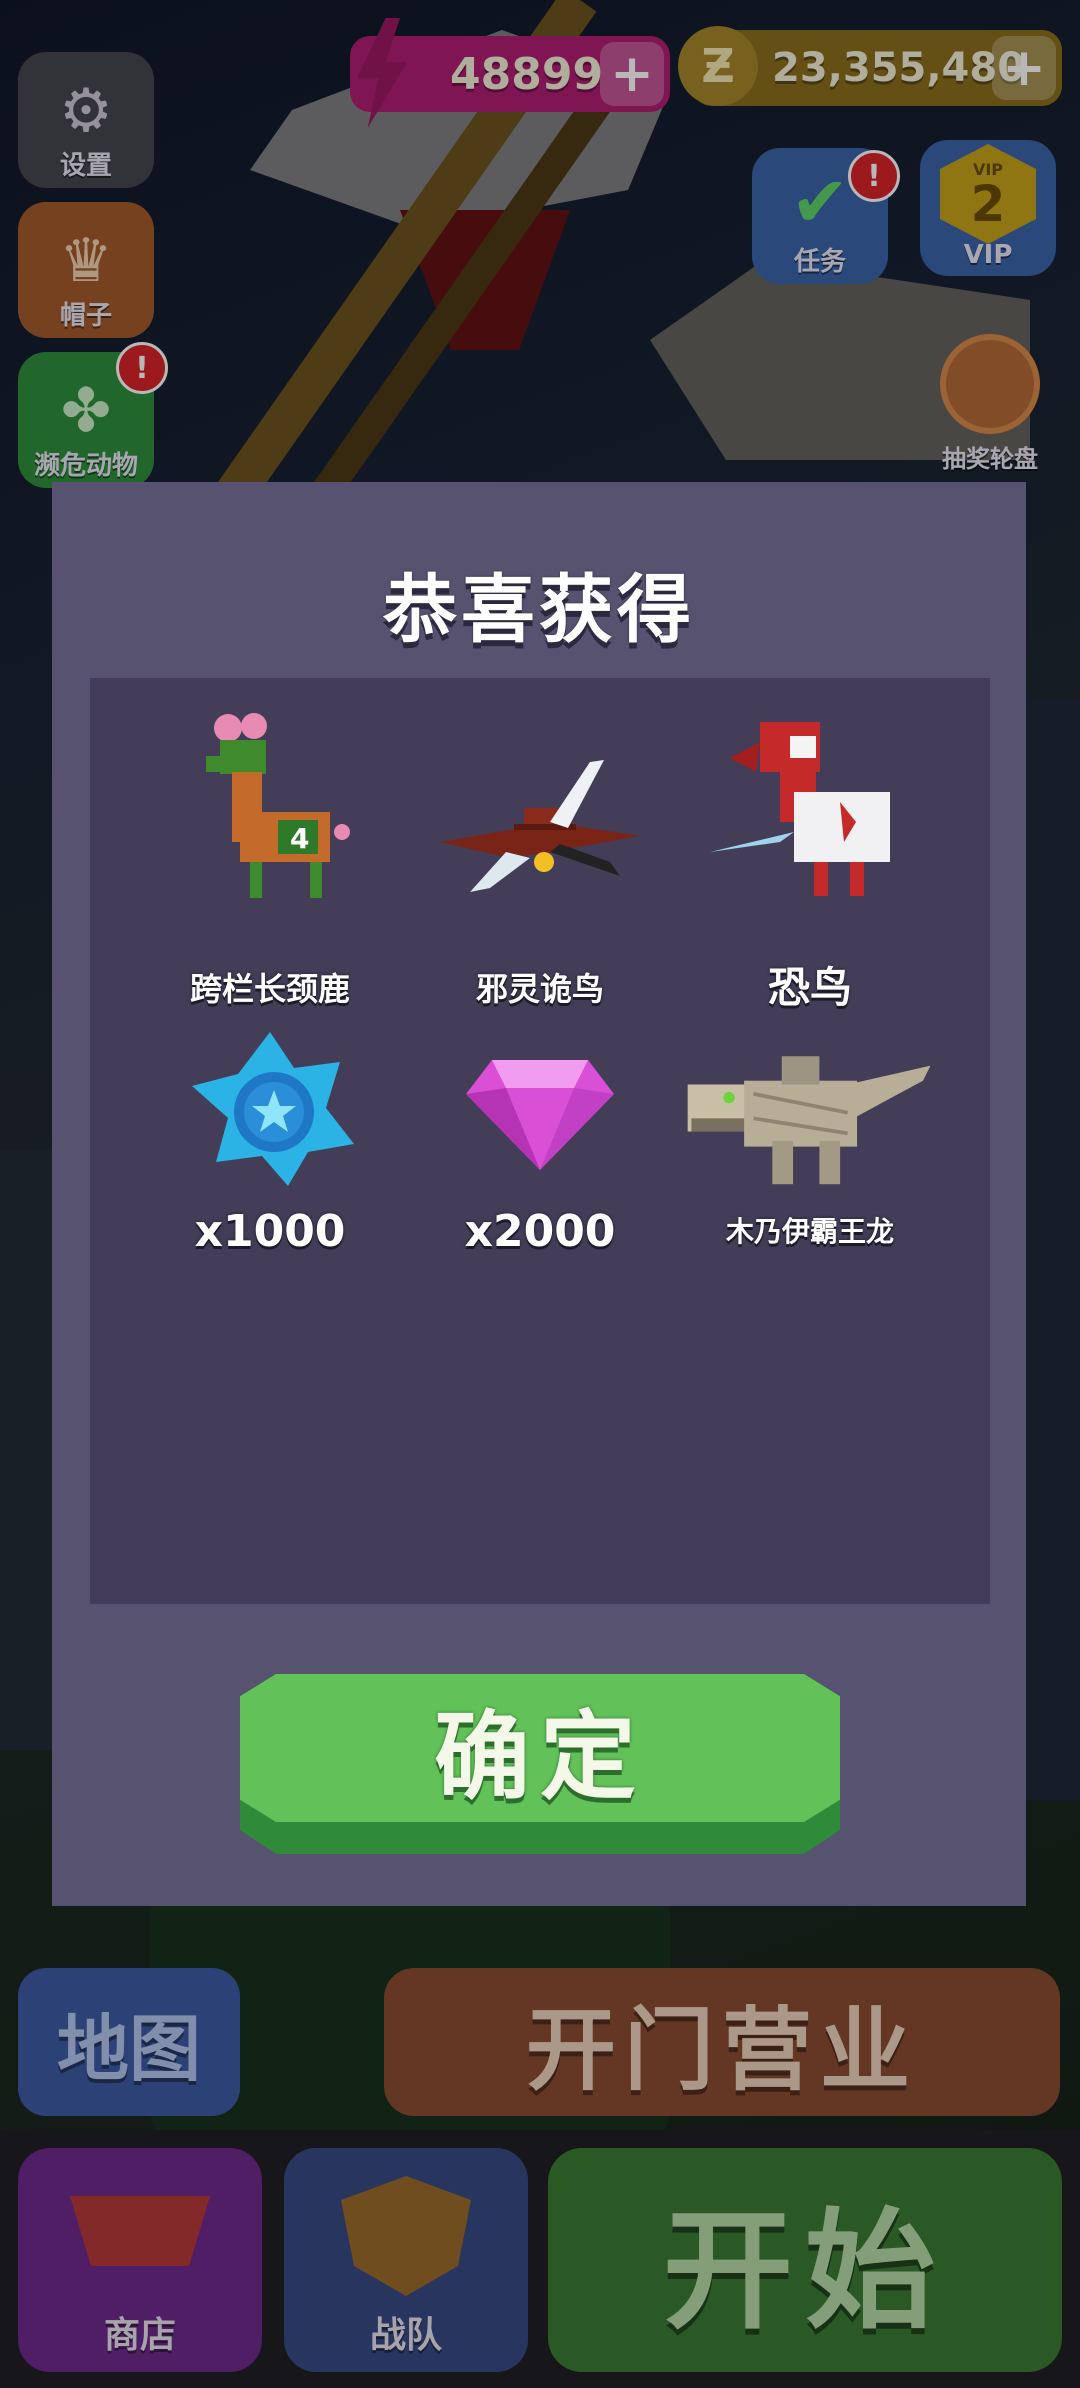 This screenshot has width=1080, height=2388. I want to click on confirm-button: 确定, so click(540, 1764).